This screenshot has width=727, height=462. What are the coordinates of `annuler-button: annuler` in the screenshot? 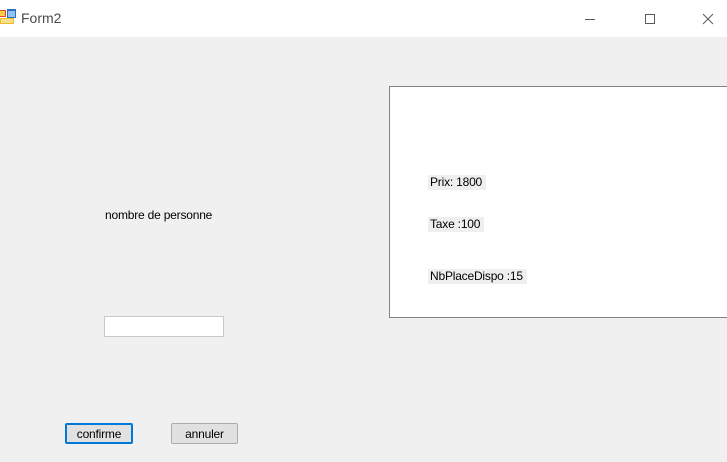 It's located at (204, 433).